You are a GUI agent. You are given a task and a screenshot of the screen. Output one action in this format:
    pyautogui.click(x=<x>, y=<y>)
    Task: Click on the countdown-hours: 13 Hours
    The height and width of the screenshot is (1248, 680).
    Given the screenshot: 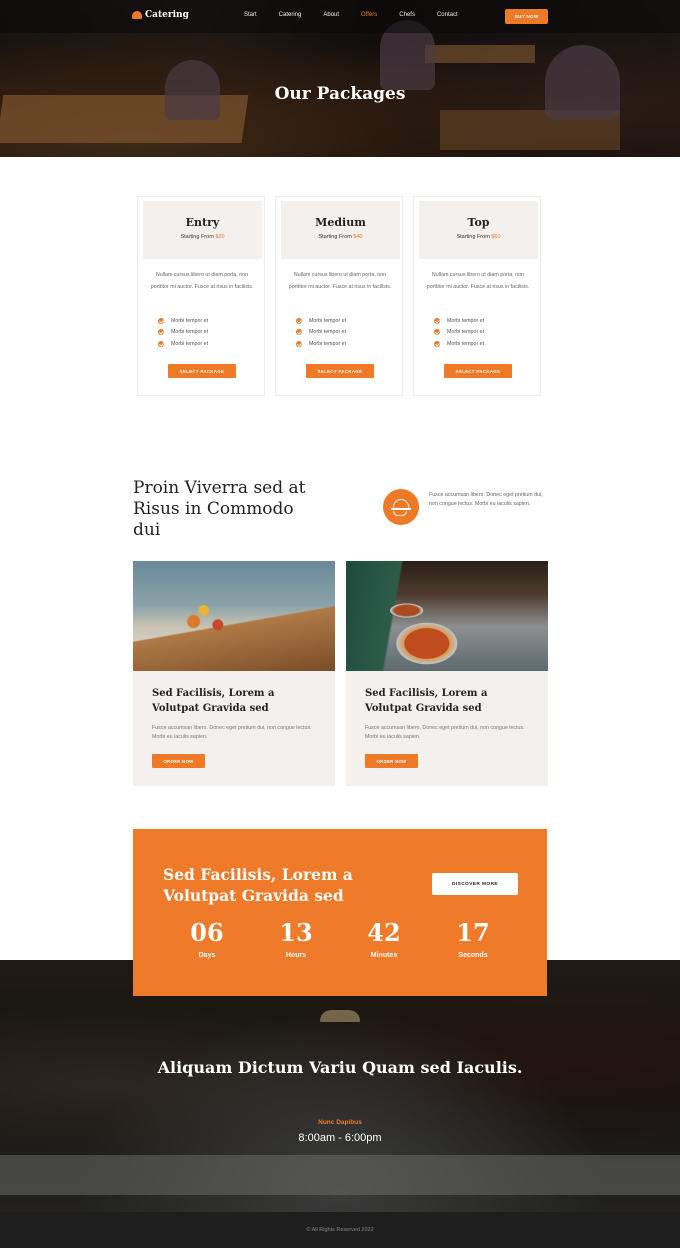 What is the action you would take?
    pyautogui.click(x=296, y=939)
    